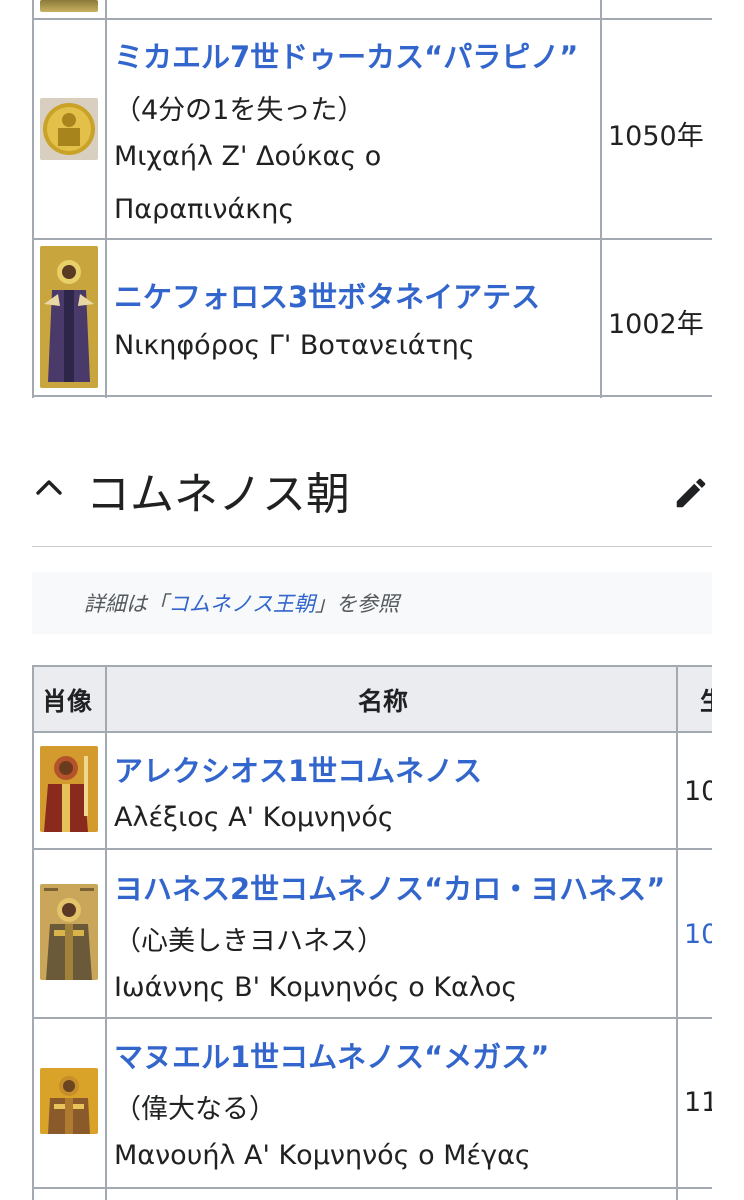 Image resolution: width=744 pixels, height=1200 pixels. I want to click on emperor-link: マヌエル1世コムネノス“メガス”, so click(331, 1055).